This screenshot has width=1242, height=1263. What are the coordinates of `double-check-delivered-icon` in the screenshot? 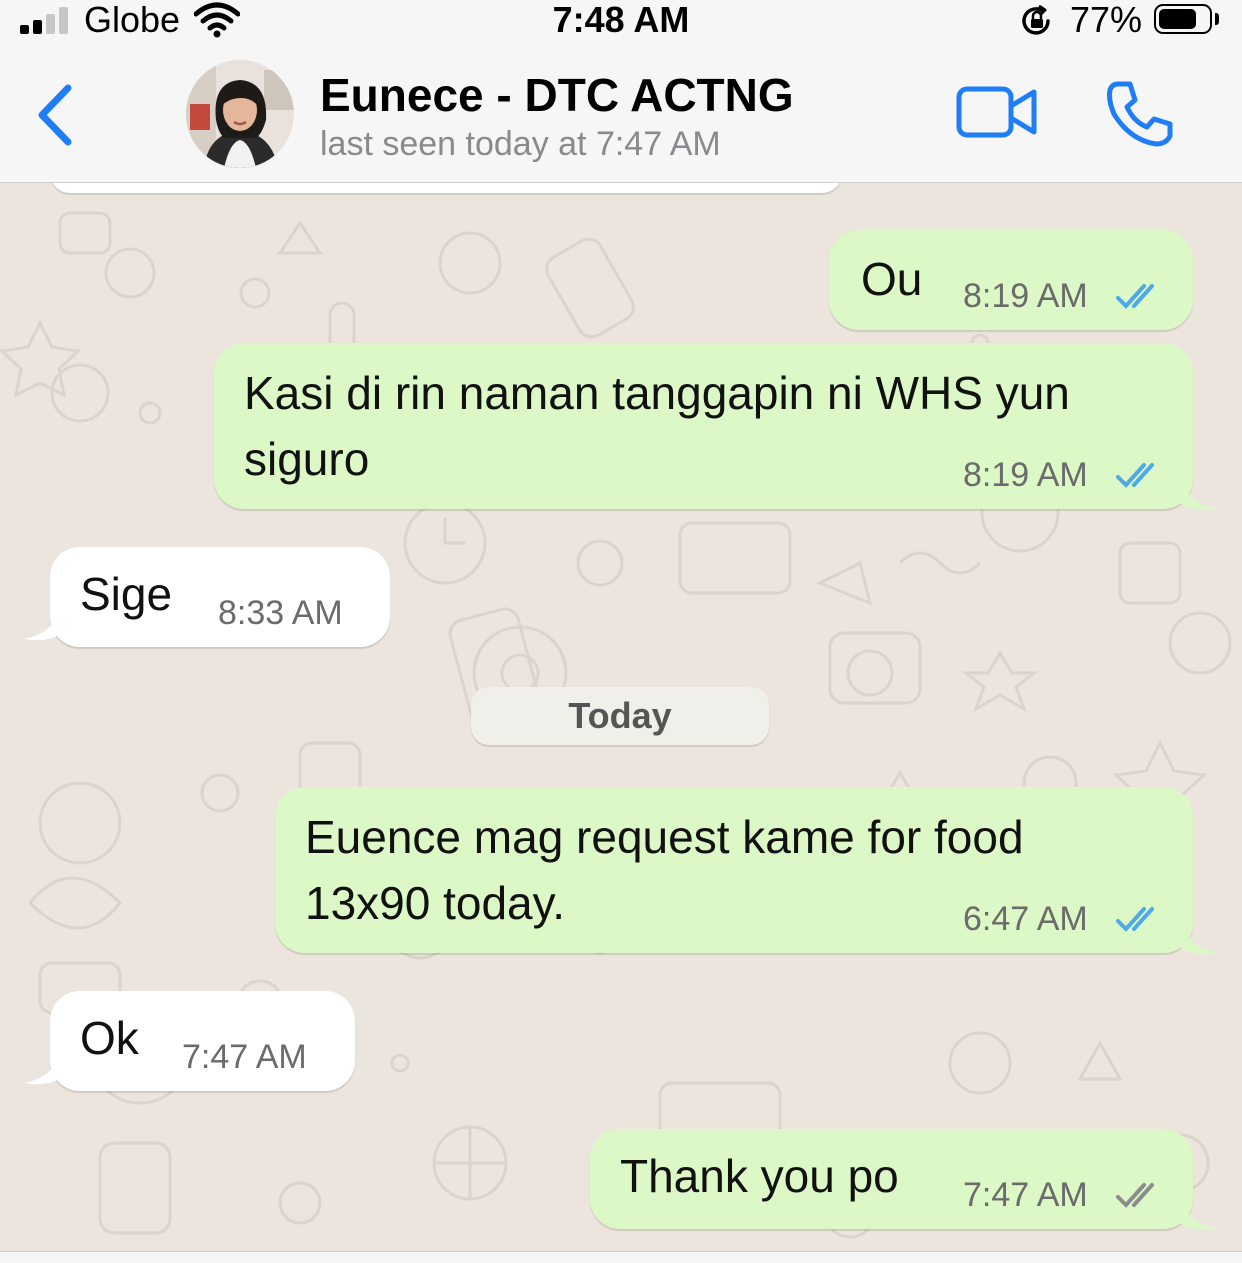 It's located at (1135, 1195).